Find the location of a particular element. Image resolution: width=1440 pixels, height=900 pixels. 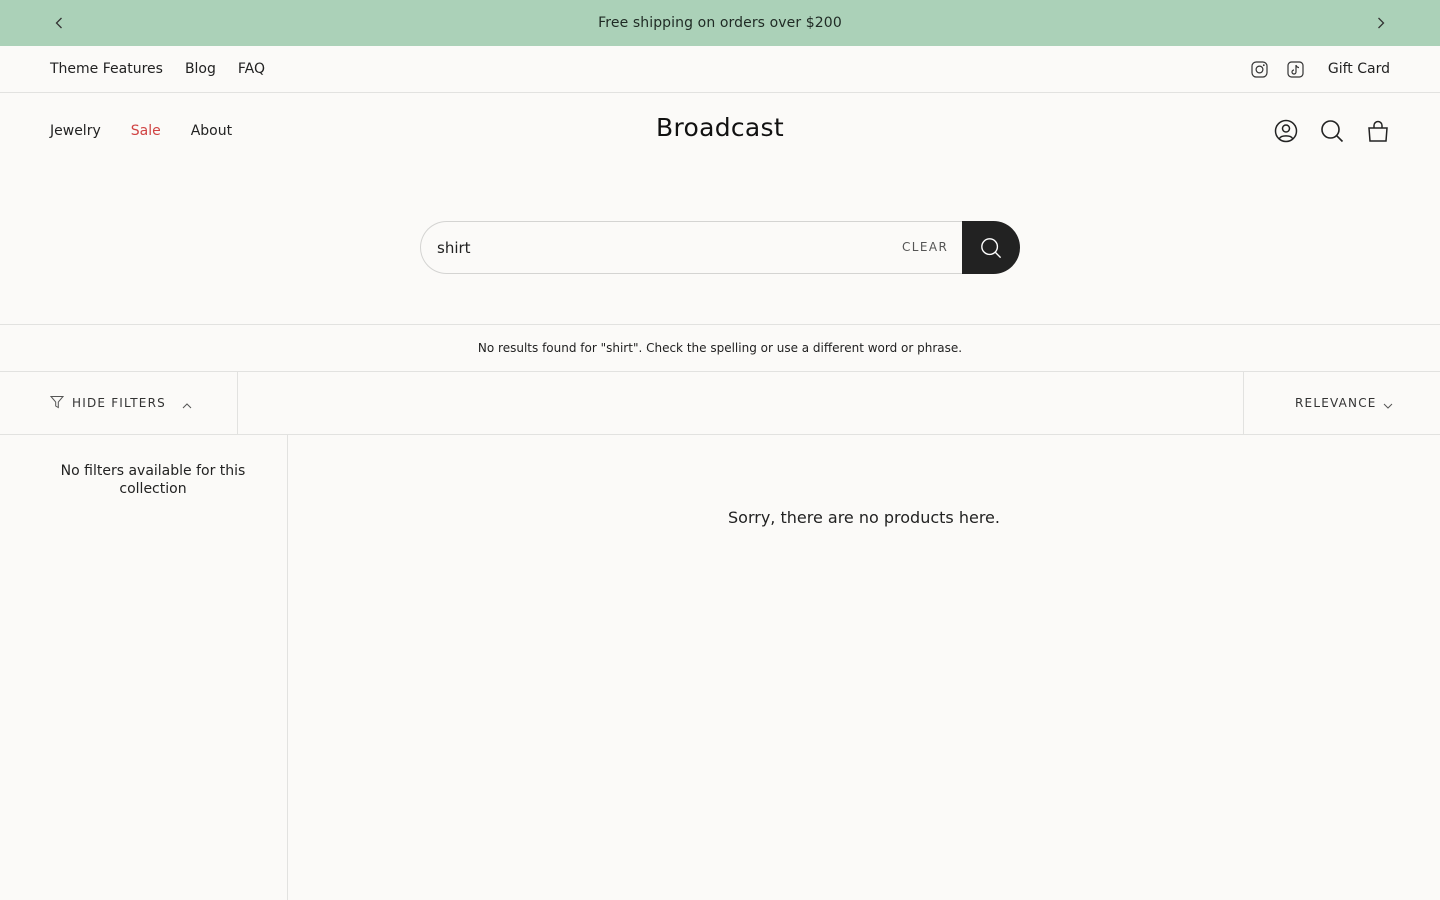

cart-bag-icon is located at coordinates (1378, 131).